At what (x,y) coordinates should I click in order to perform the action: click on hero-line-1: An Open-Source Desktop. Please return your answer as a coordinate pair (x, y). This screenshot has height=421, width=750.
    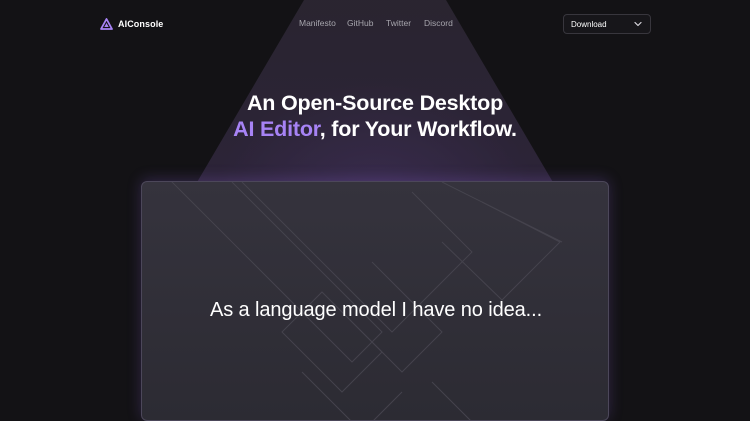
    Looking at the image, I should click on (375, 103).